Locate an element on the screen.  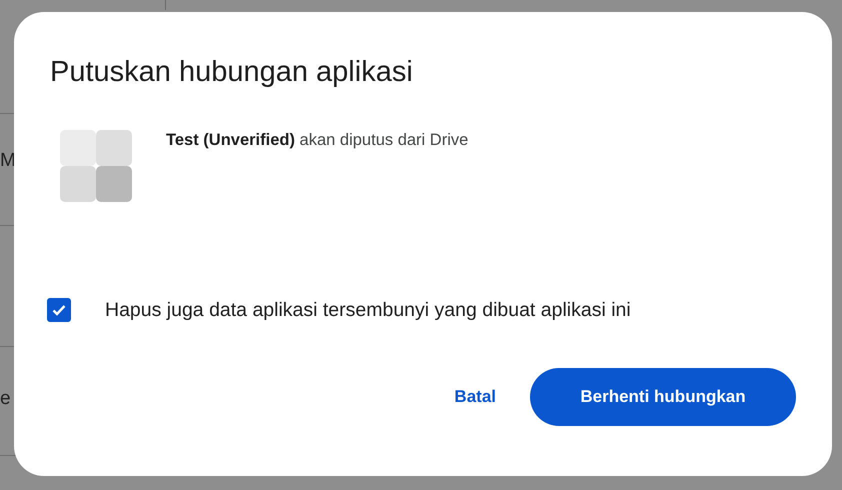
app-icon is located at coordinates (96, 166).